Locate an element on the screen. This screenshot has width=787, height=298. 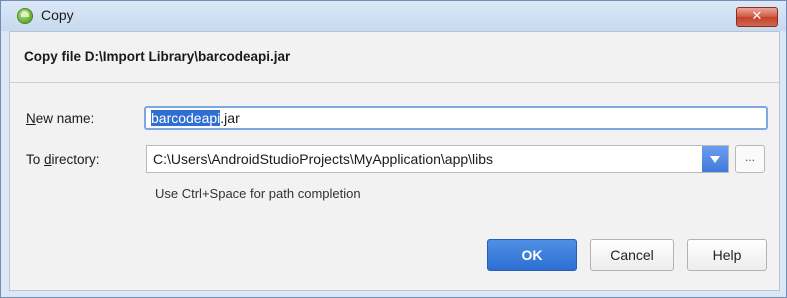
new-name-label: New name: is located at coordinates (60, 118).